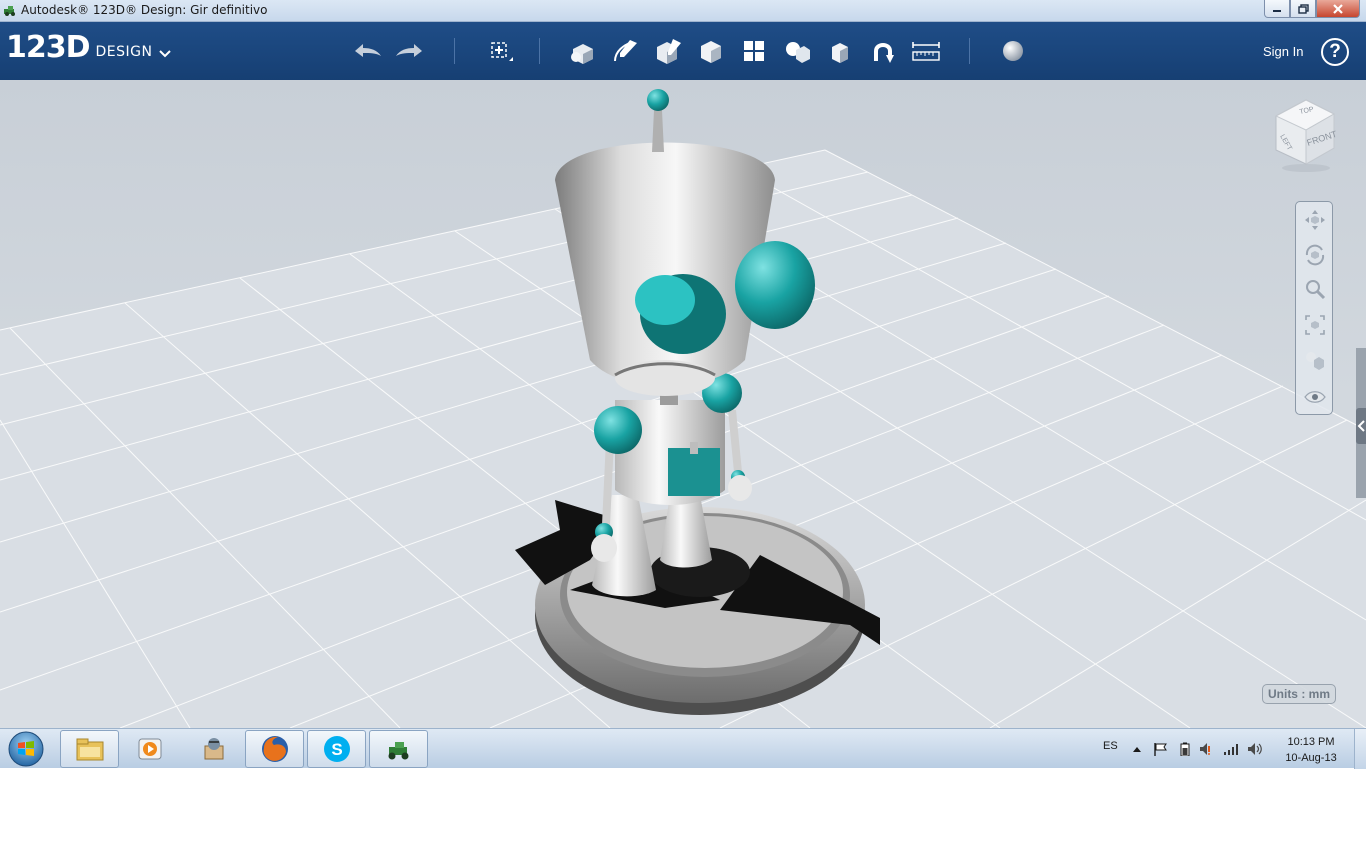  I want to click on taskbar-firefox, so click(274, 749).